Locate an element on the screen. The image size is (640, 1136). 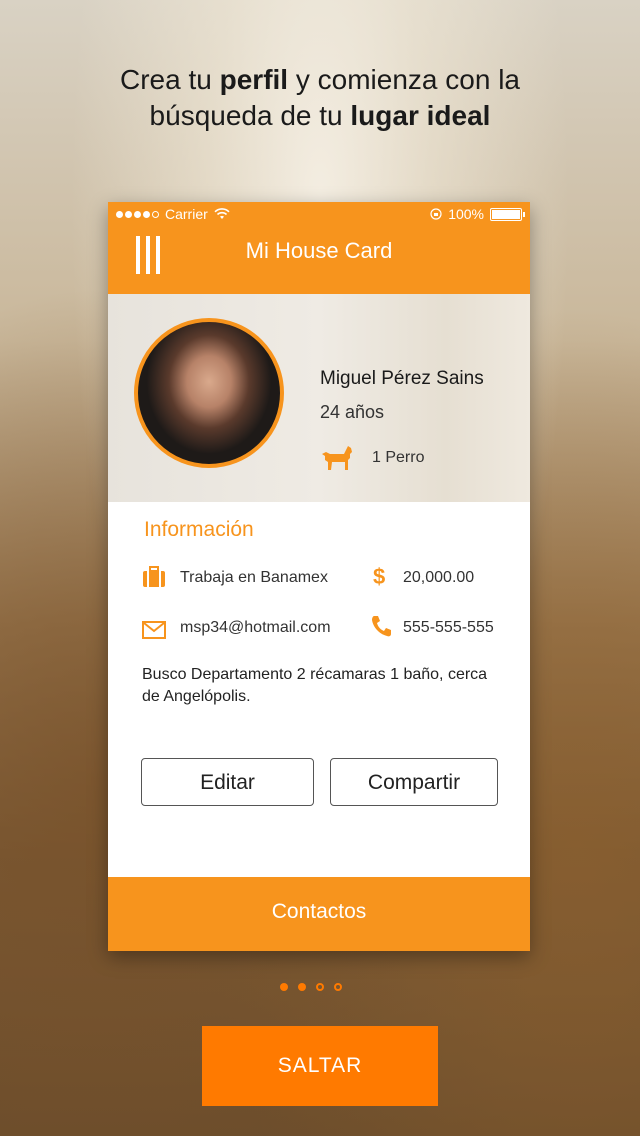
headline-text: Crea tu is located at coordinates (170, 79).